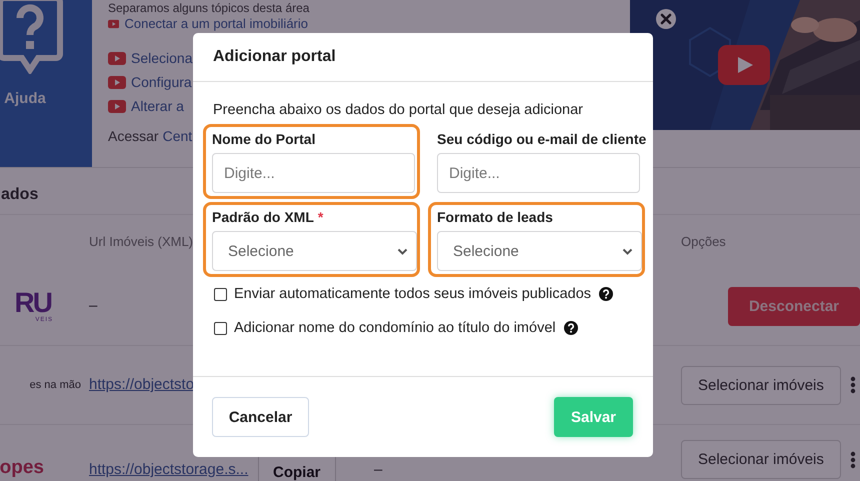 This screenshot has width=860, height=481. What do you see at coordinates (794, 306) in the screenshot?
I see `disconnect-button: Desconectar` at bounding box center [794, 306].